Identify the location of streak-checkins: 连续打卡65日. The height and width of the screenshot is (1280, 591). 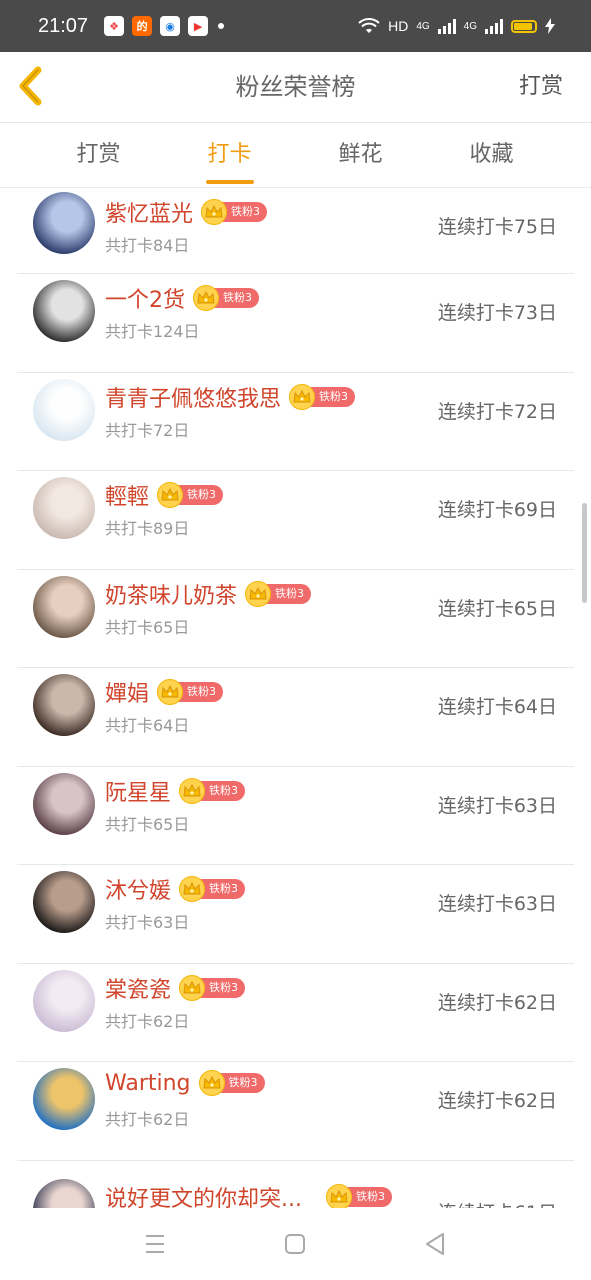
(497, 608).